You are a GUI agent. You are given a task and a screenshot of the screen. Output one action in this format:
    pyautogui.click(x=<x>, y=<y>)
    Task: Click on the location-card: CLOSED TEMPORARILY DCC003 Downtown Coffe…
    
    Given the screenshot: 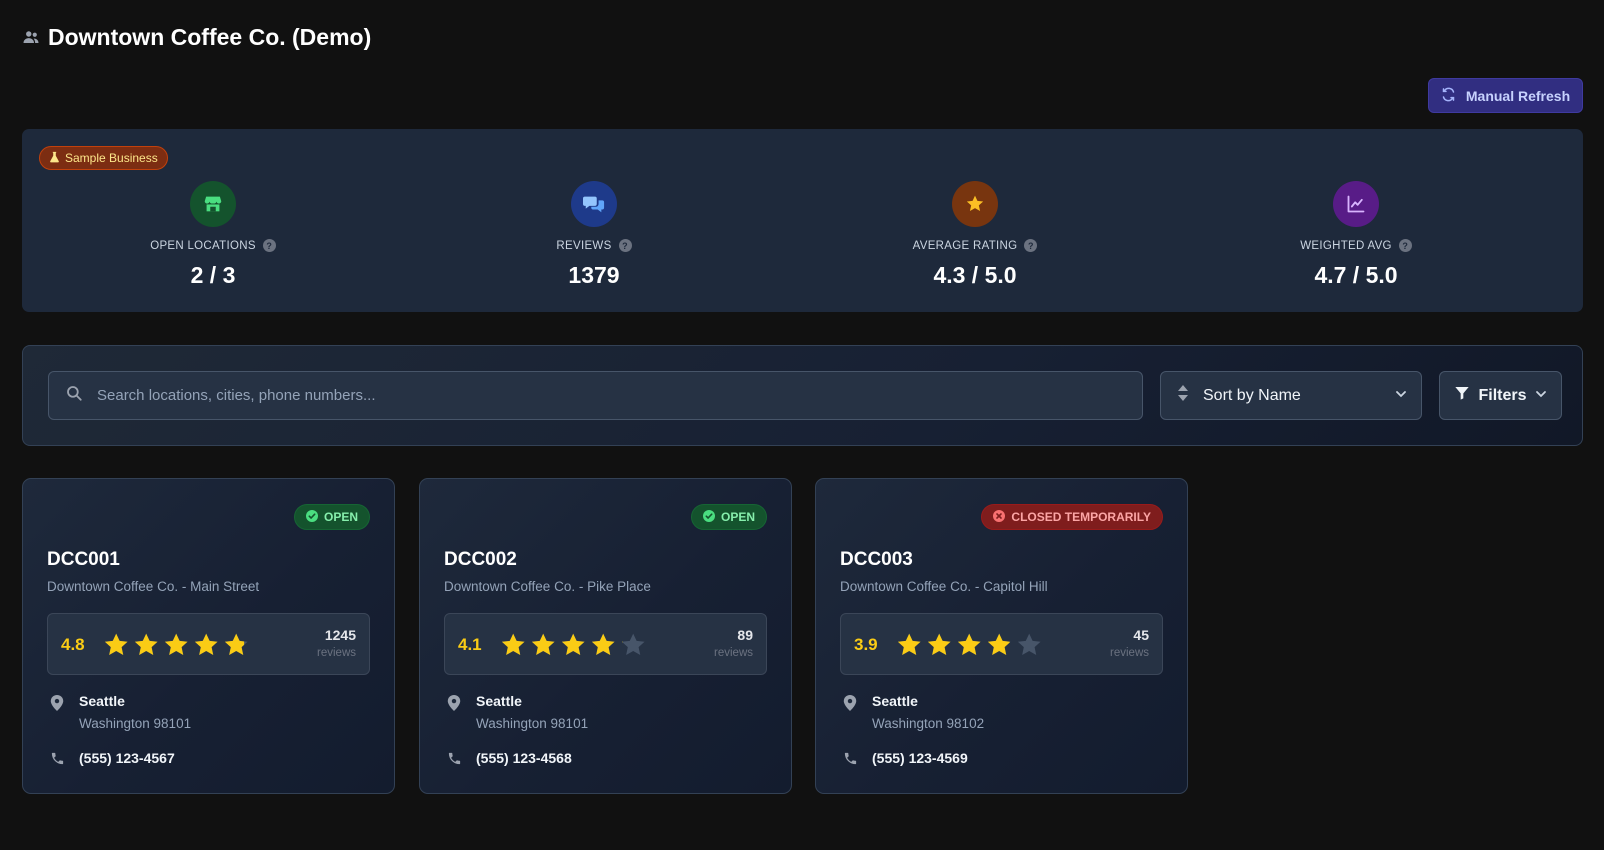 What is the action you would take?
    pyautogui.click(x=1001, y=636)
    